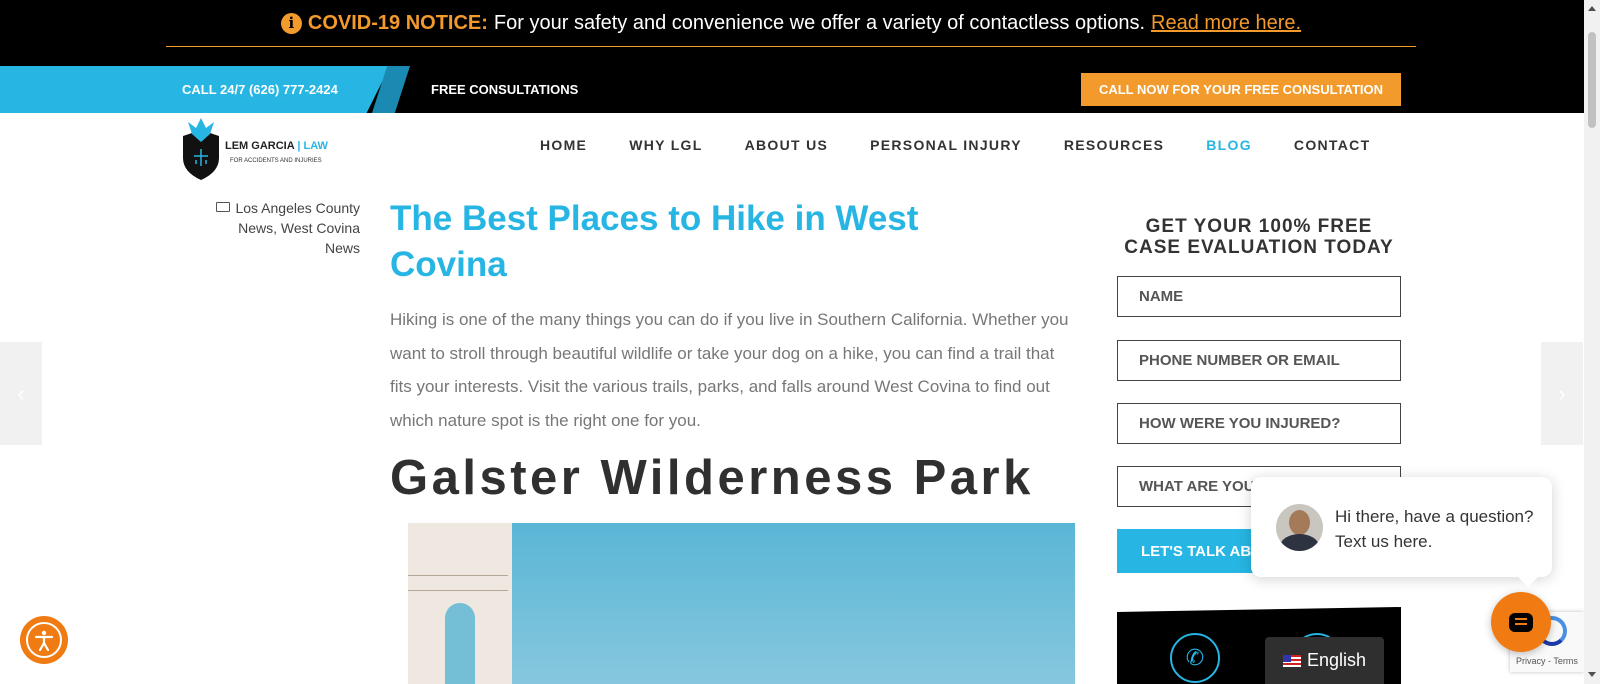 The image size is (1600, 684). What do you see at coordinates (1592, 342) in the screenshot?
I see `scrollbar` at bounding box center [1592, 342].